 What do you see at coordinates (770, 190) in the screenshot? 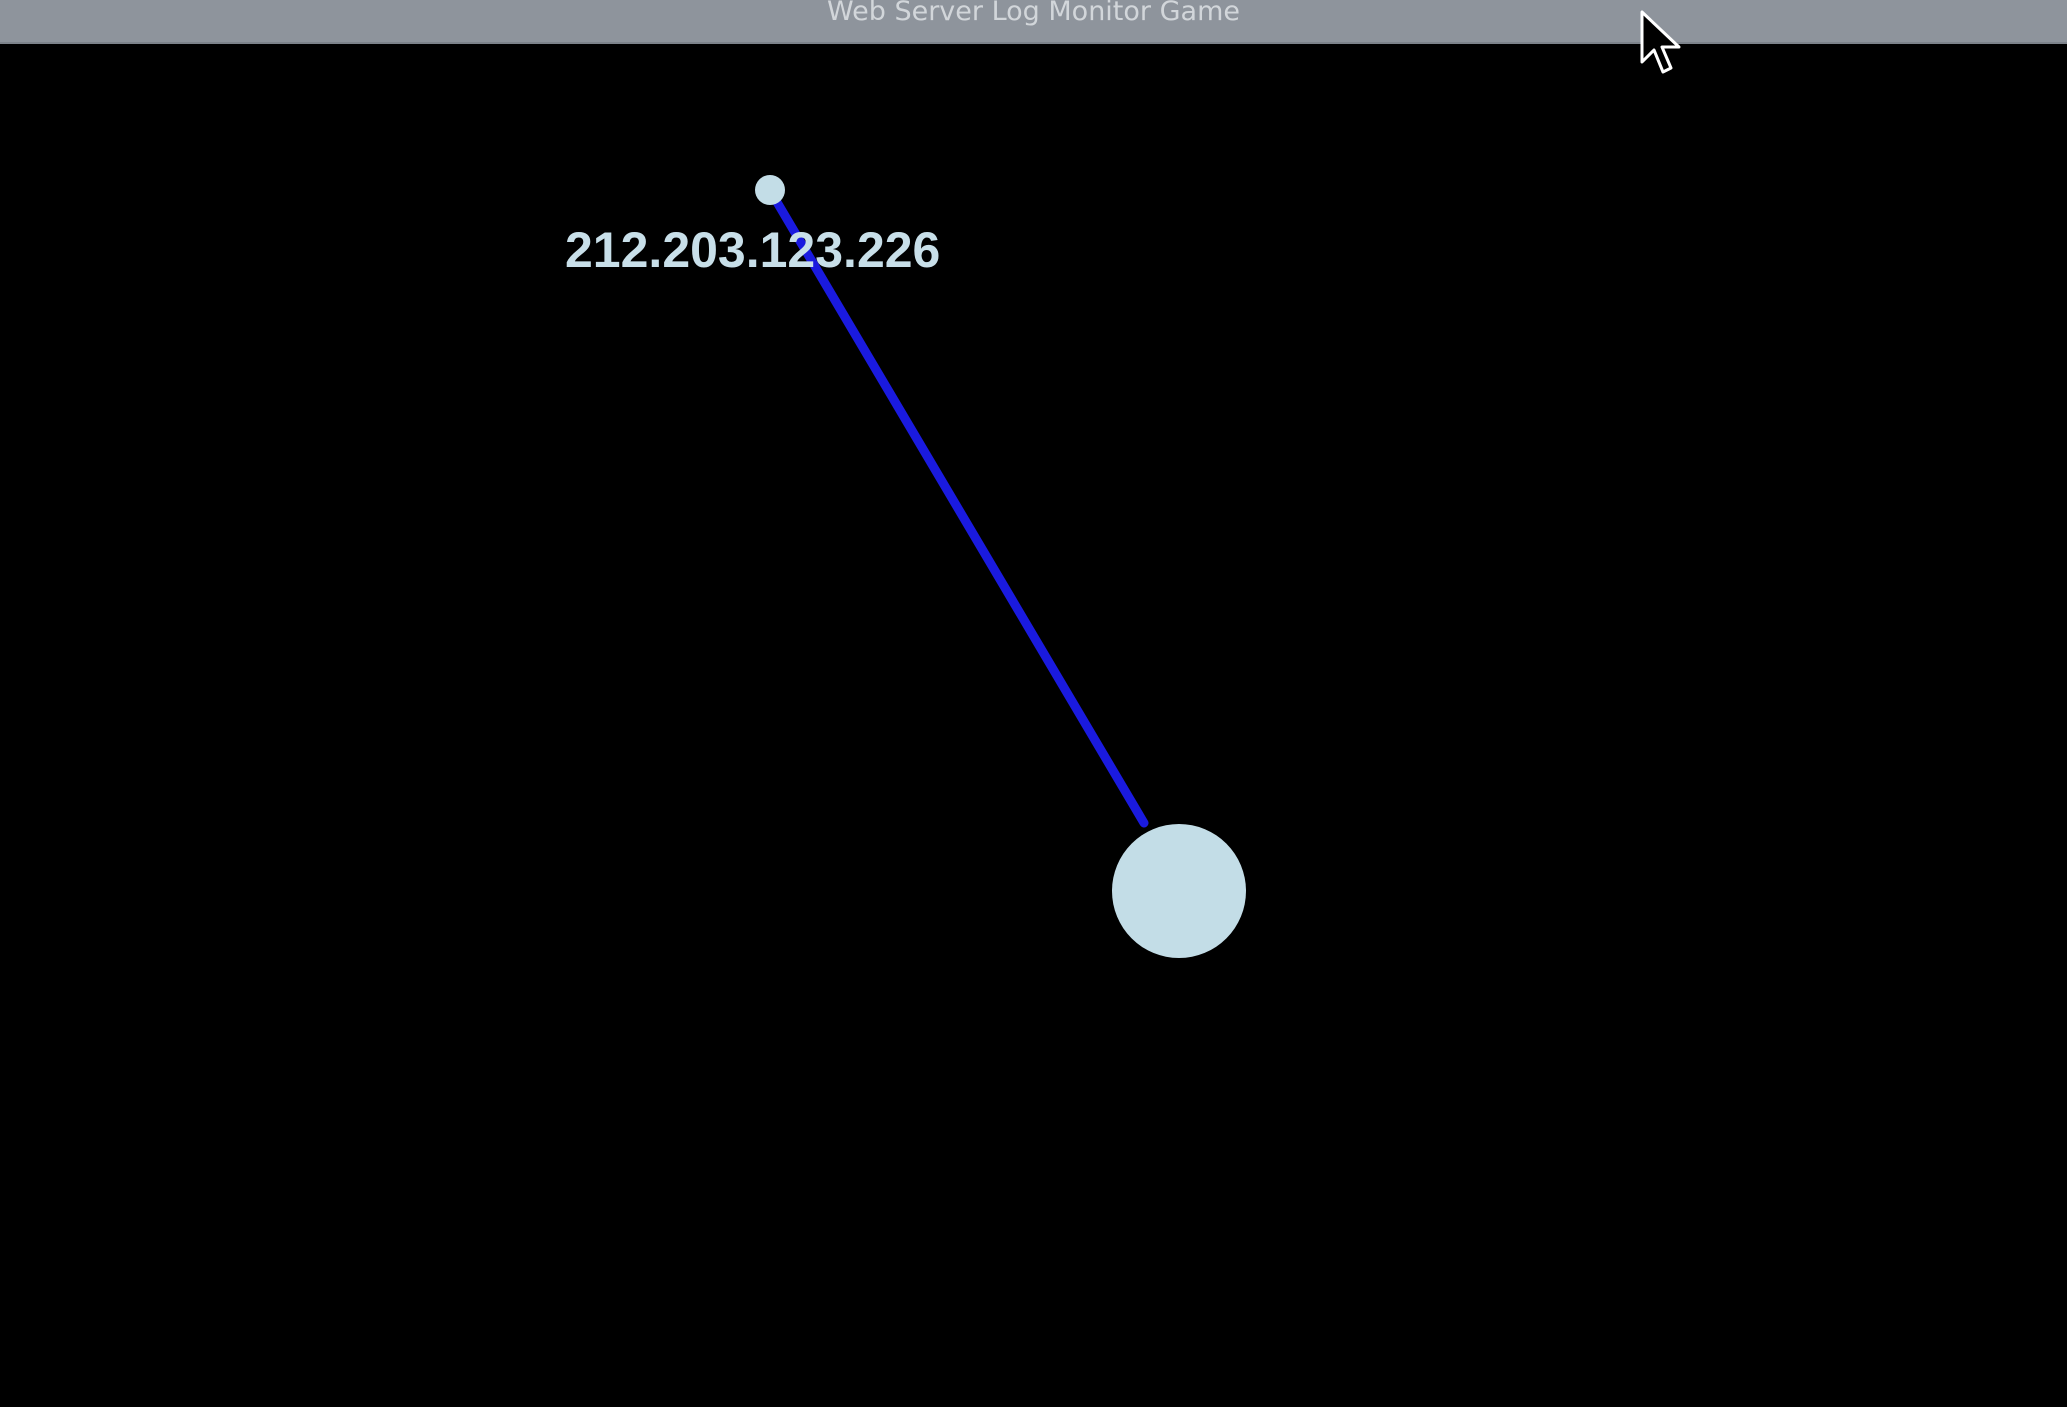
I see `client-node` at bounding box center [770, 190].